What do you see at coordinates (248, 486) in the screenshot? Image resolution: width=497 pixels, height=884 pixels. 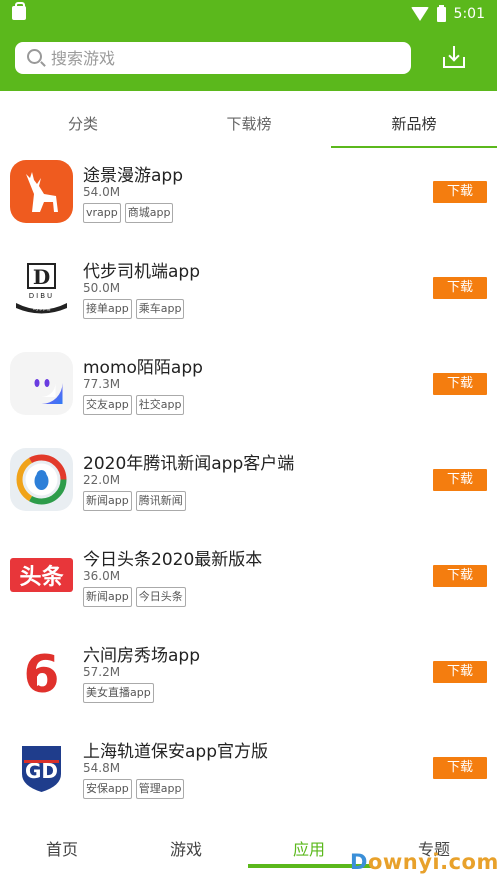 I see `list-item: 2020年腾讯新闻app客户端 22.0M 新闻app 腾讯新闻 下载` at bounding box center [248, 486].